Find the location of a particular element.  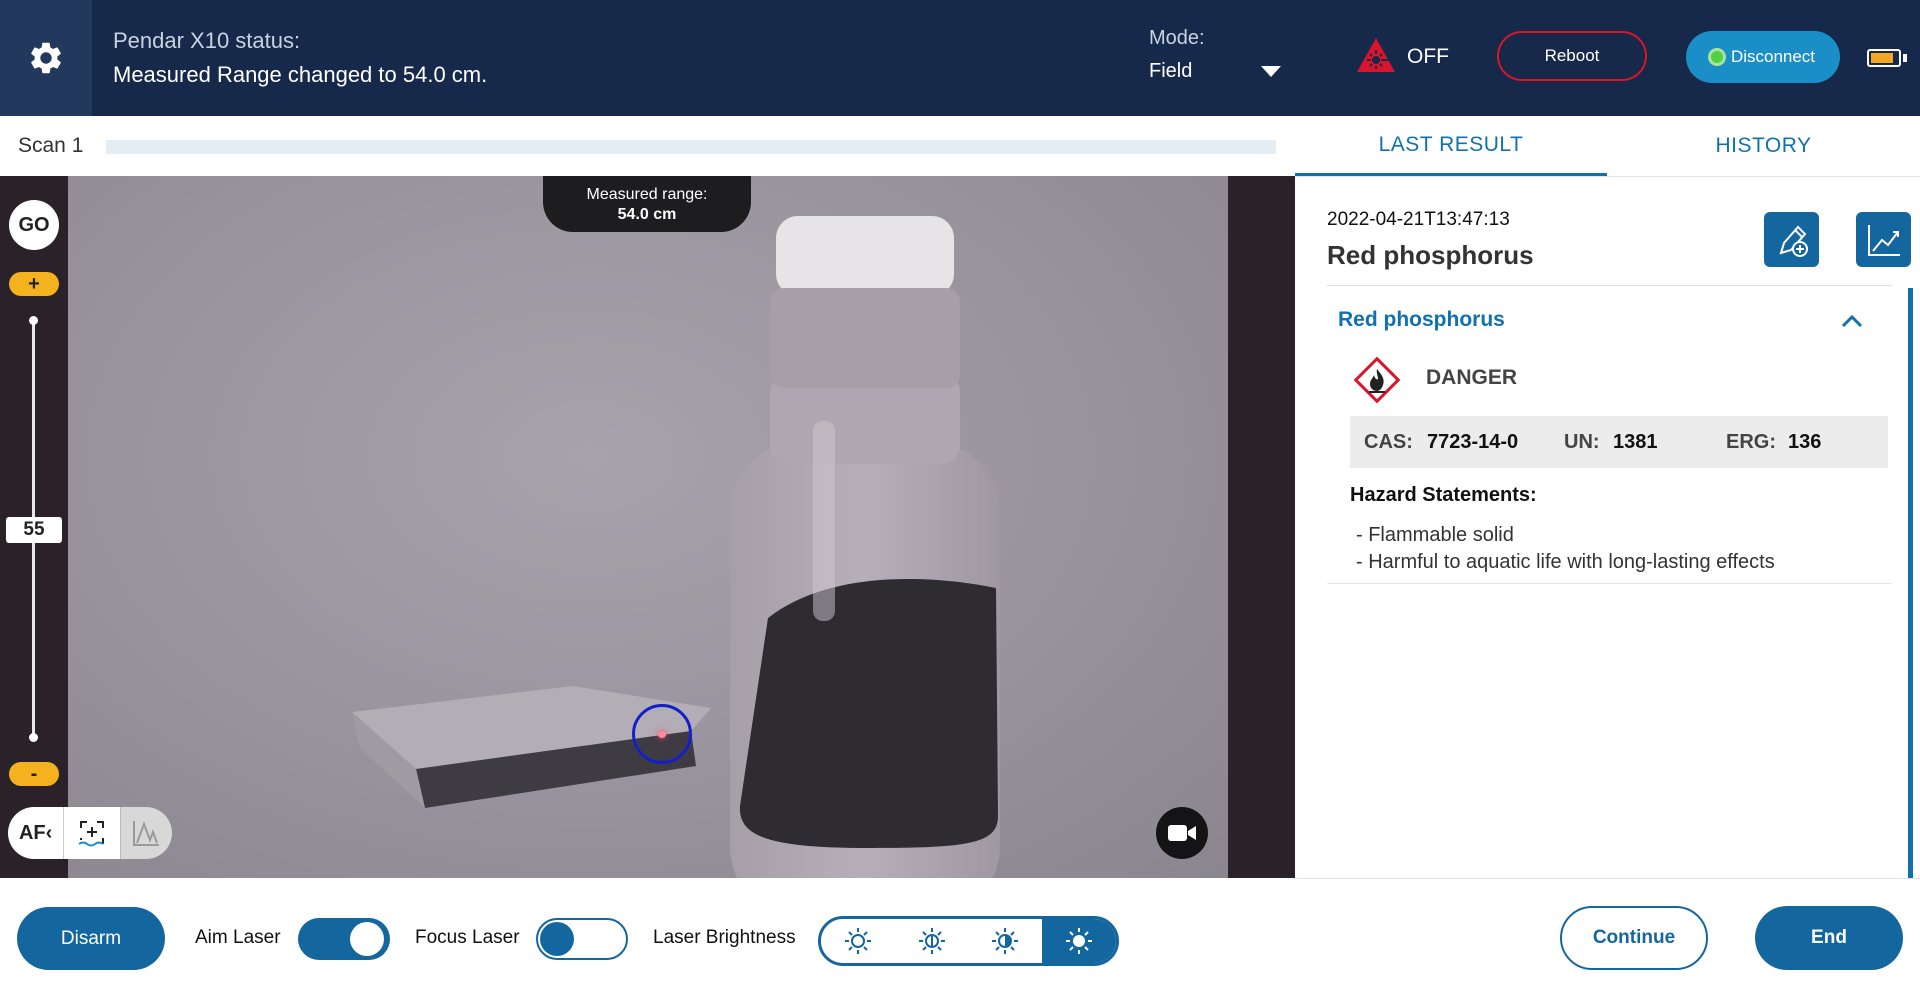

caret-down-icon is located at coordinates (1271, 71).